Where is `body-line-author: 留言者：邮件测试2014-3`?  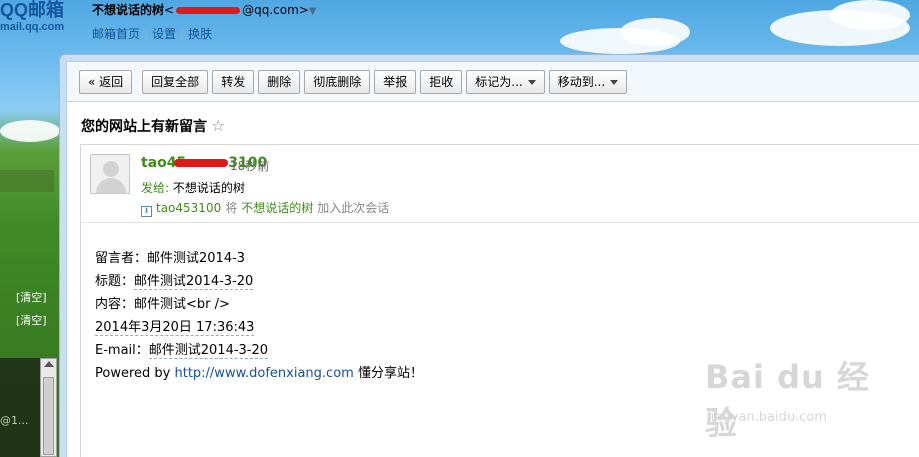
body-line-author: 留言者：邮件测试2014-3 is located at coordinates (170, 258).